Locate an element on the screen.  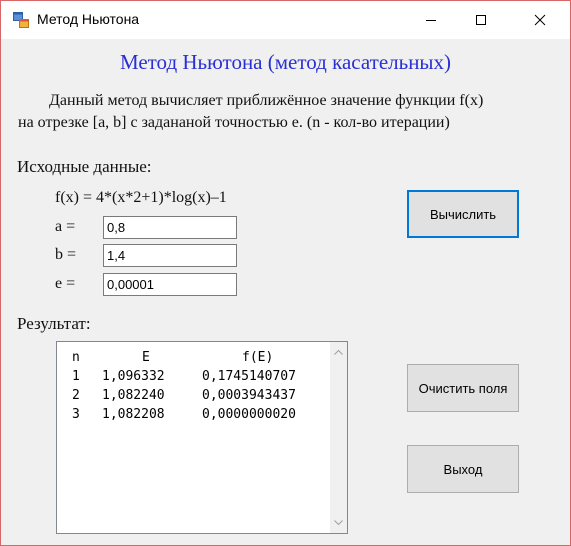
input-section-label: Исходные данные: is located at coordinates (84, 166).